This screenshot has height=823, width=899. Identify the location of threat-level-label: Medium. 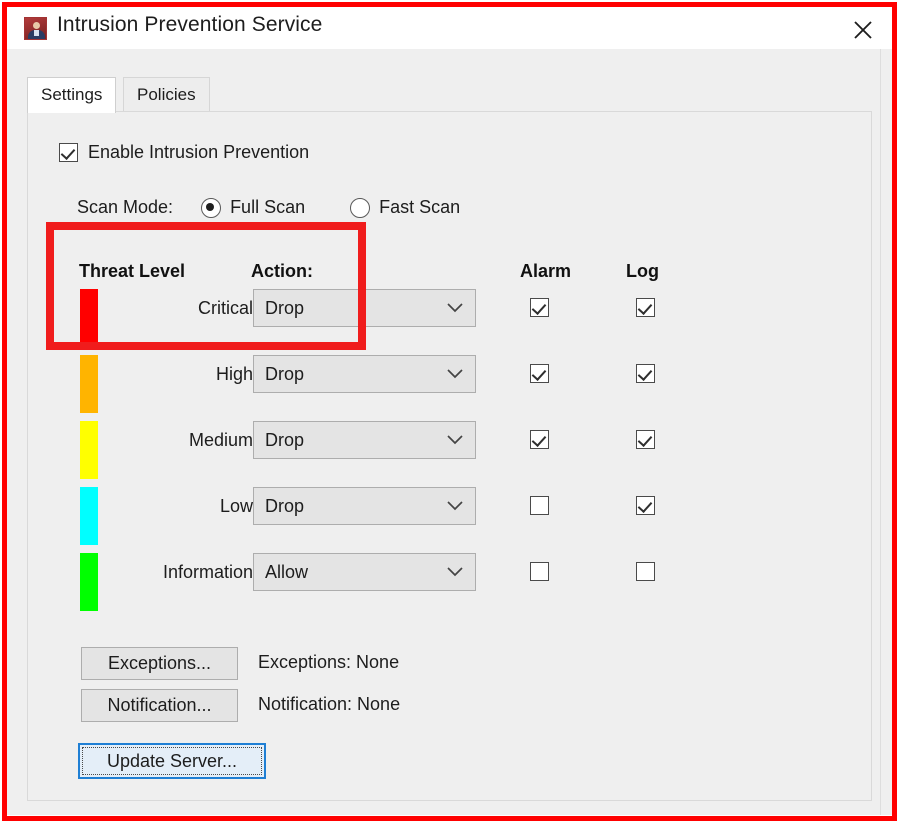
(220, 440).